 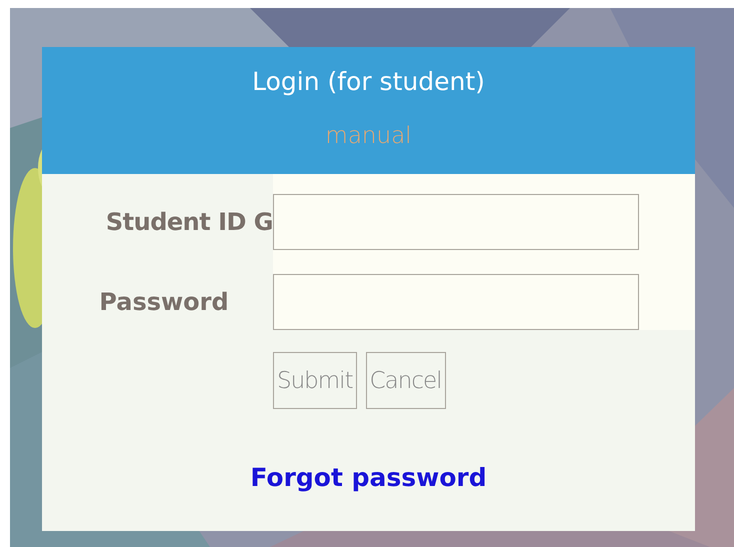 What do you see at coordinates (368, 477) in the screenshot?
I see `forgot-password-link: Forgot password` at bounding box center [368, 477].